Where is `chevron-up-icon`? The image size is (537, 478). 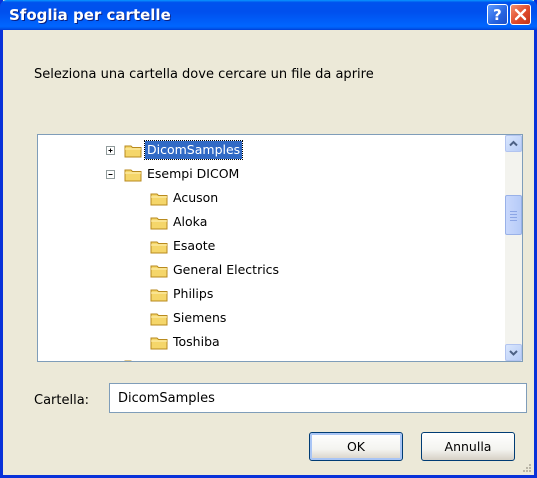 chevron-up-icon is located at coordinates (513, 143).